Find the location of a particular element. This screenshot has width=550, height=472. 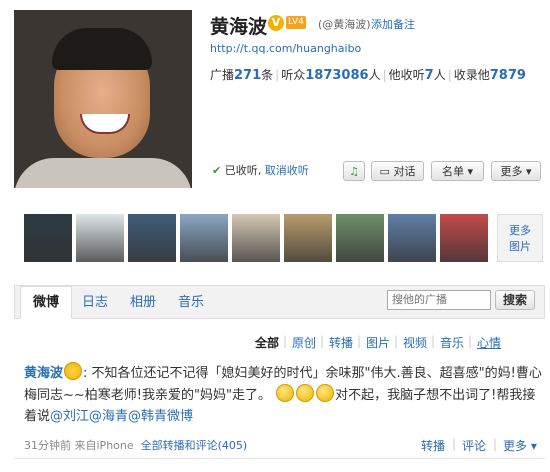

filter-repost: 转播 is located at coordinates (341, 342).